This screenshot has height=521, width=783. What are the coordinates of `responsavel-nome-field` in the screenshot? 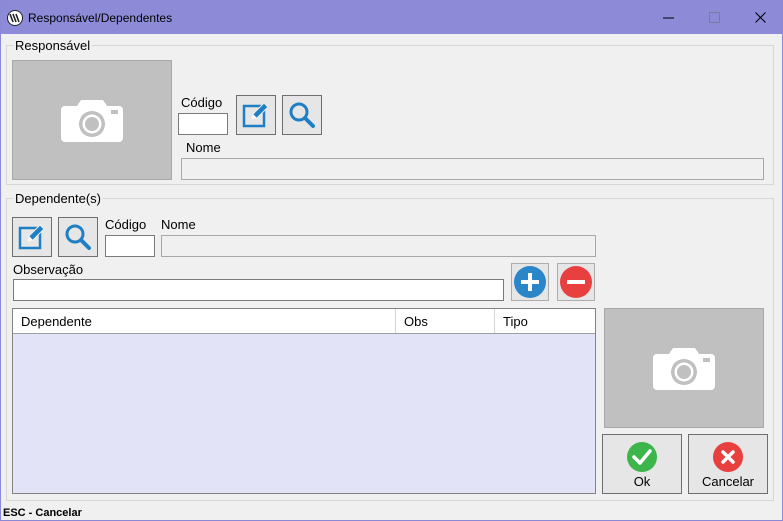 It's located at (472, 169).